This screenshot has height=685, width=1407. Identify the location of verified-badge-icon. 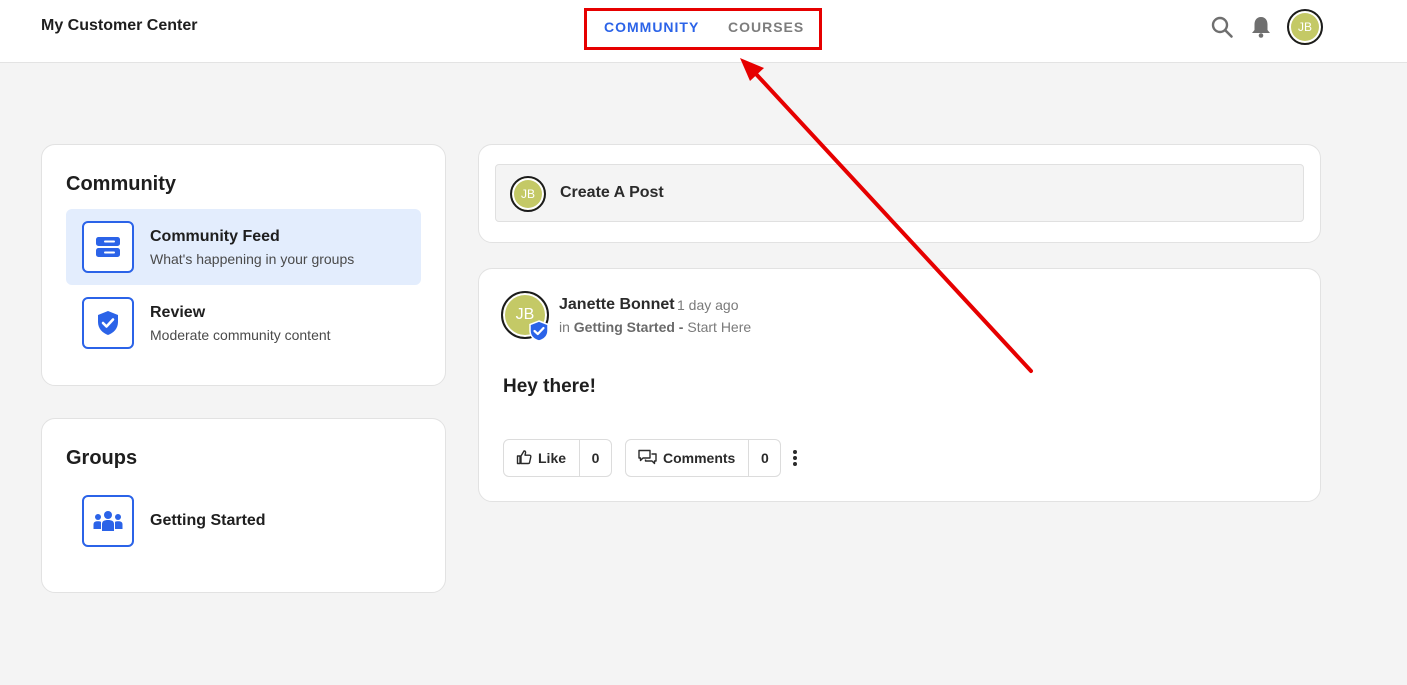
(539, 331).